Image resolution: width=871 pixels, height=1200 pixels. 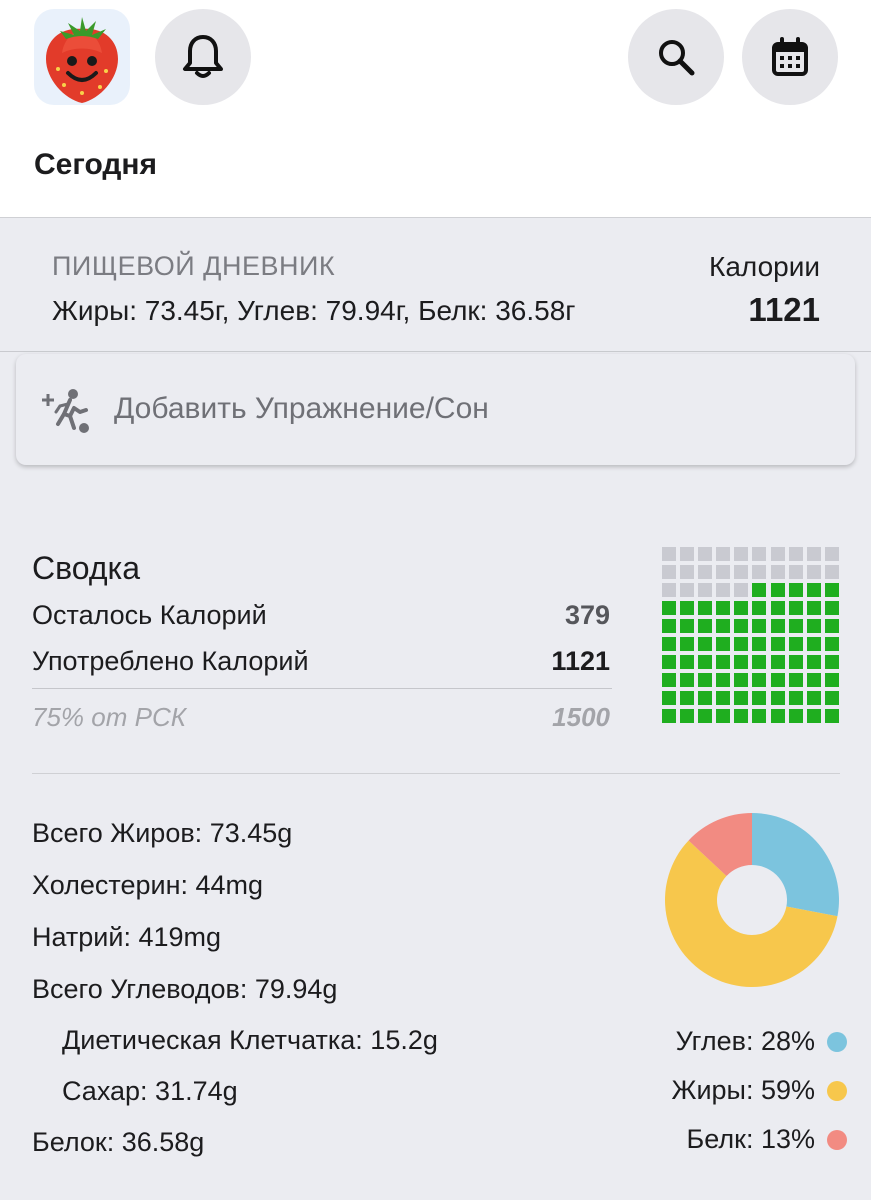 I want to click on page-title: Сегодня, so click(x=96, y=164).